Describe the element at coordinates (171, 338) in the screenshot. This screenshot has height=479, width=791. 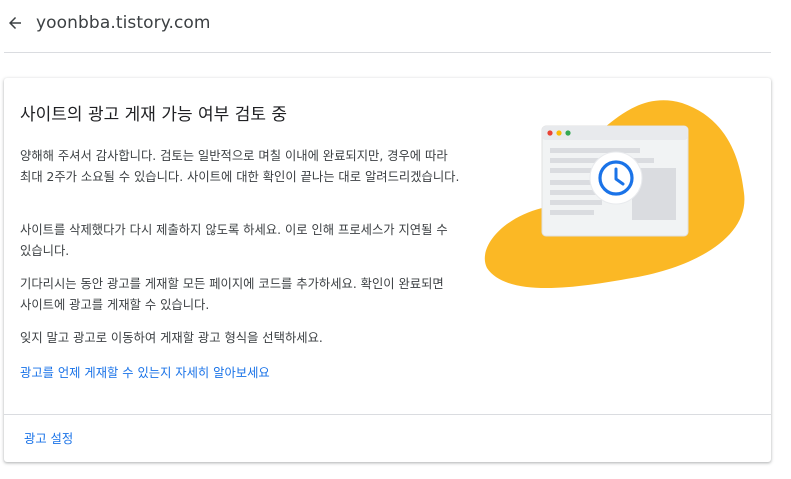
I see `paragraph-select-format: 잊지 말고 광고로 이동하여 게재할 광고 형식을 선택하세요.` at that location.